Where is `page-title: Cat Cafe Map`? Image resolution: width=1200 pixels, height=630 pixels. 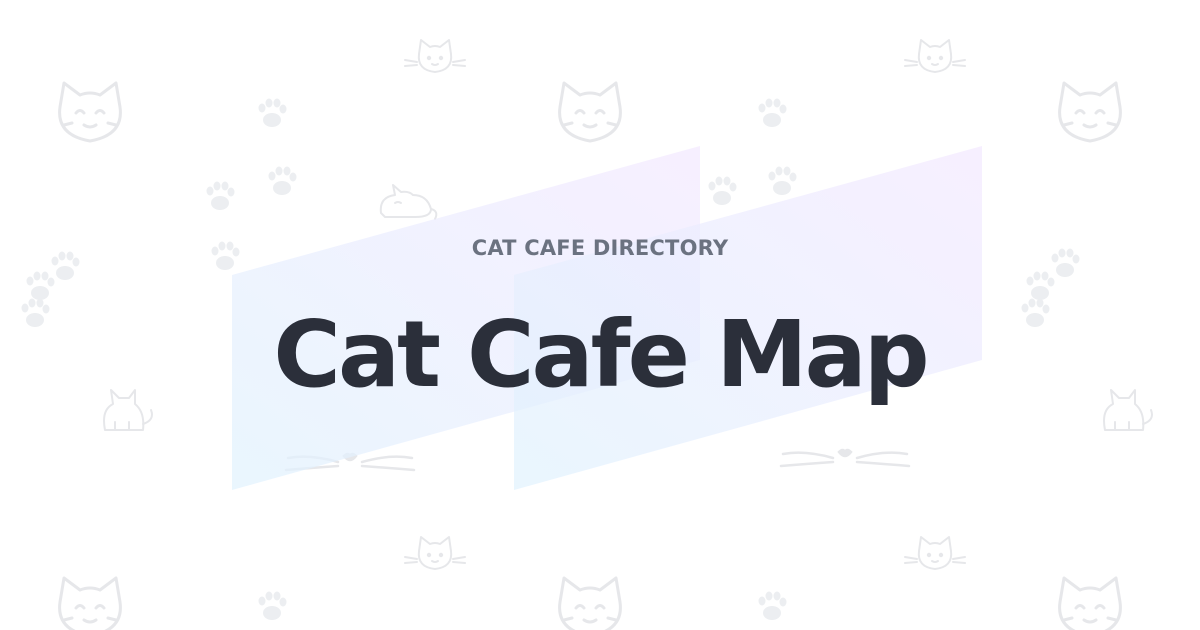 page-title: Cat Cafe Map is located at coordinates (601, 354).